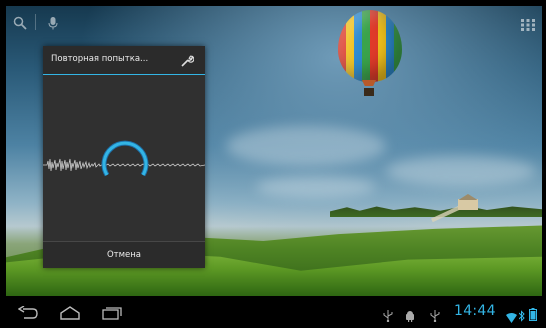  Describe the element at coordinates (187, 60) in the screenshot. I see `wrench-icon` at that location.